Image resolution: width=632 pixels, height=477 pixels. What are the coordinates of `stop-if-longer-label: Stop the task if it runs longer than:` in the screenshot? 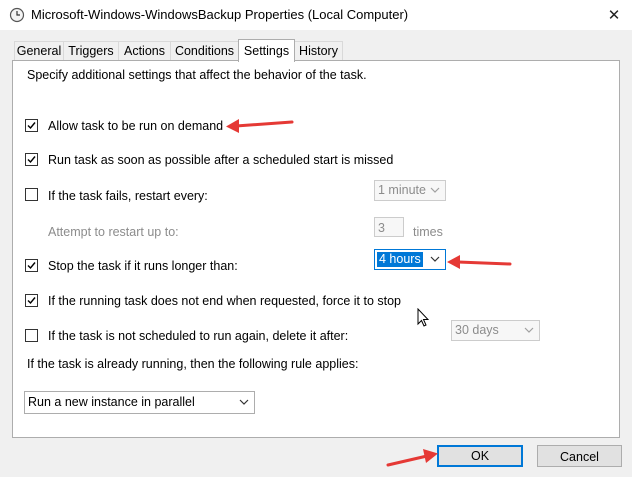 It's located at (143, 266).